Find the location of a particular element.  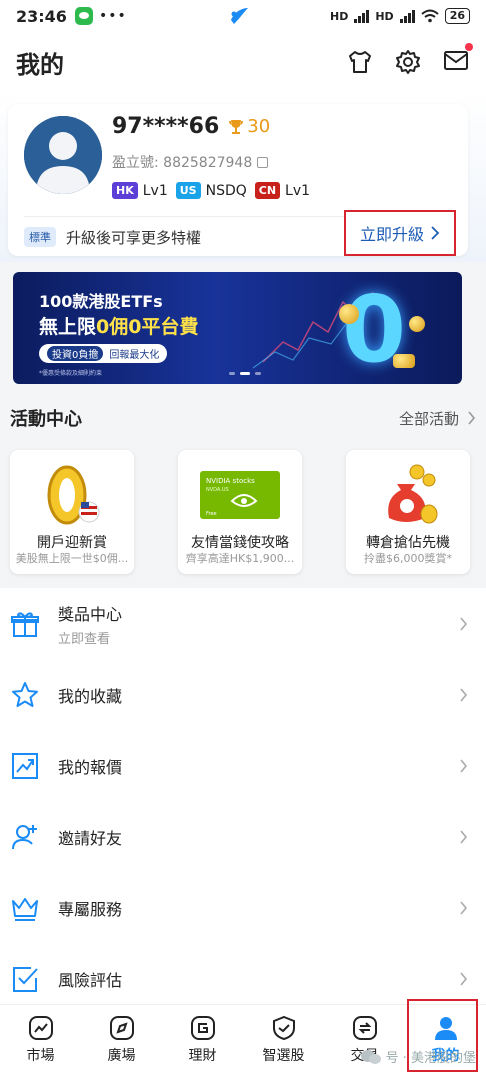

upgrade-text: 升級後可享更多特權 is located at coordinates (134, 237).